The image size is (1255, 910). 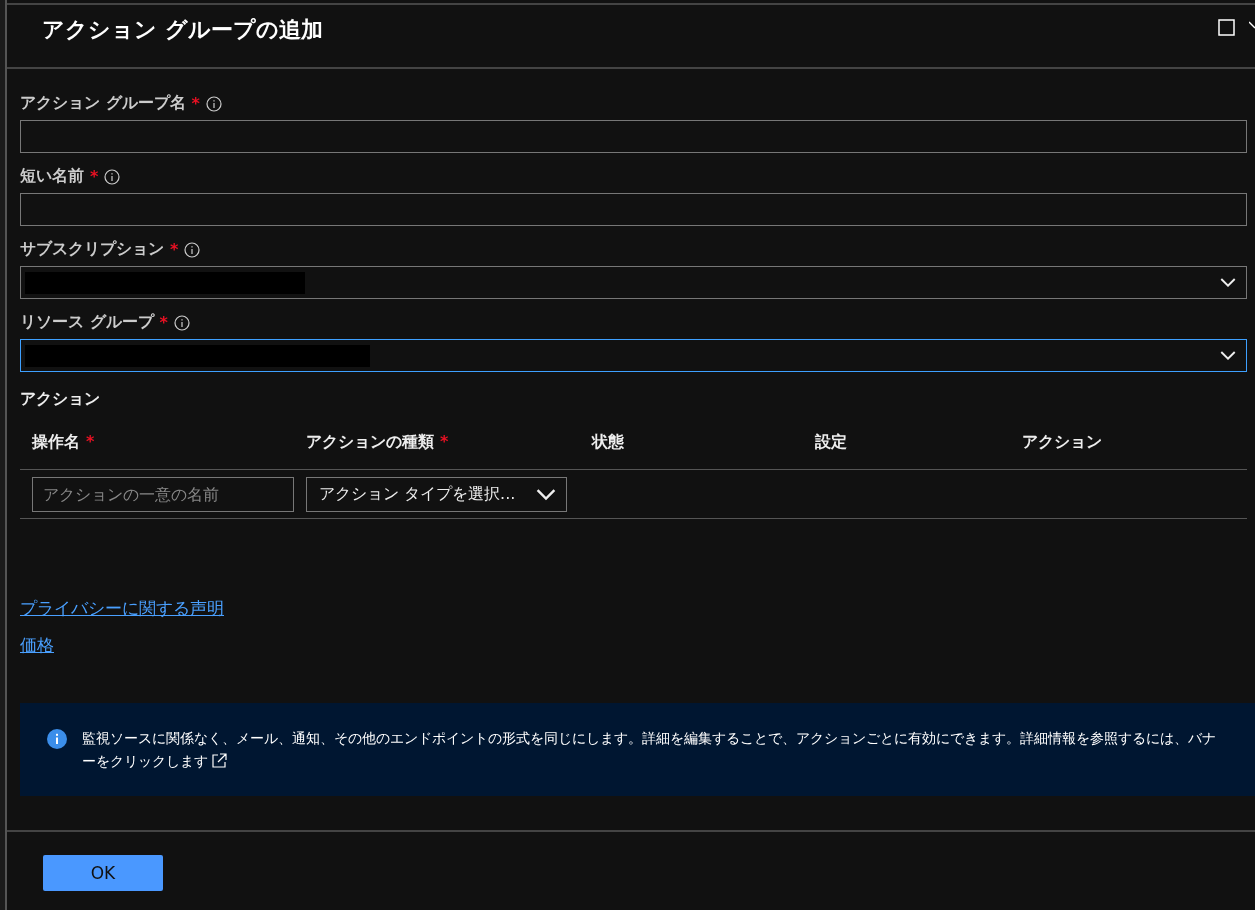 What do you see at coordinates (831, 442) in the screenshot?
I see `column-header: 設定` at bounding box center [831, 442].